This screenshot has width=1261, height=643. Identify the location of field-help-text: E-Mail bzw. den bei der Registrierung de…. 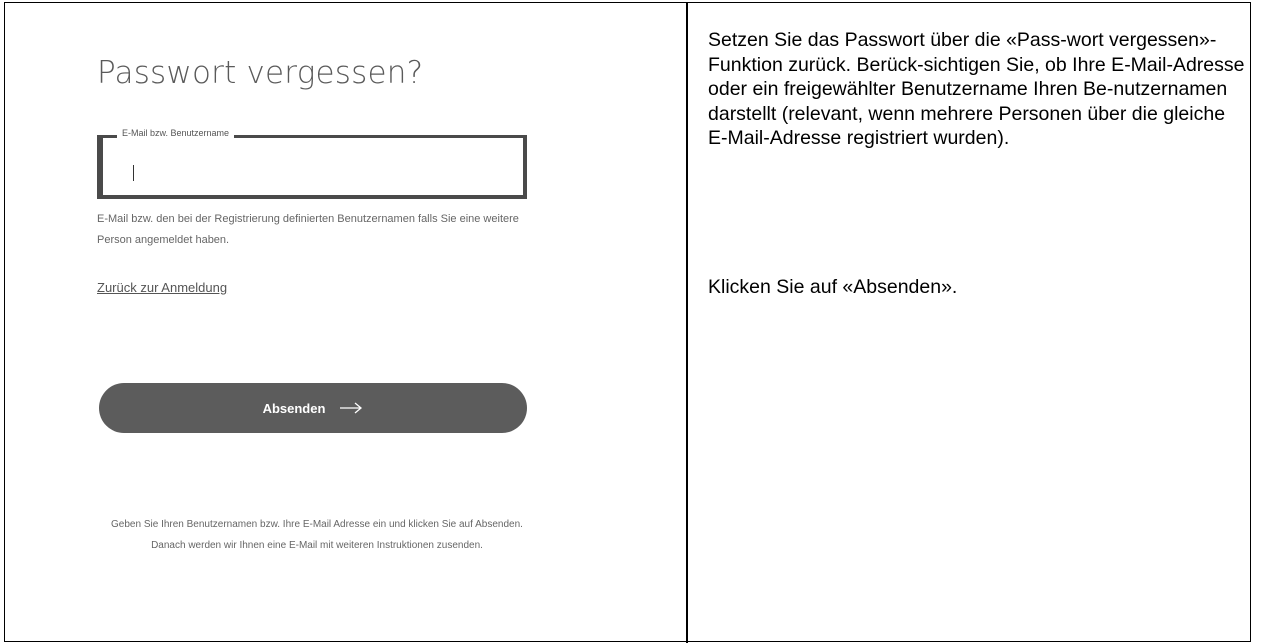
(308, 229).